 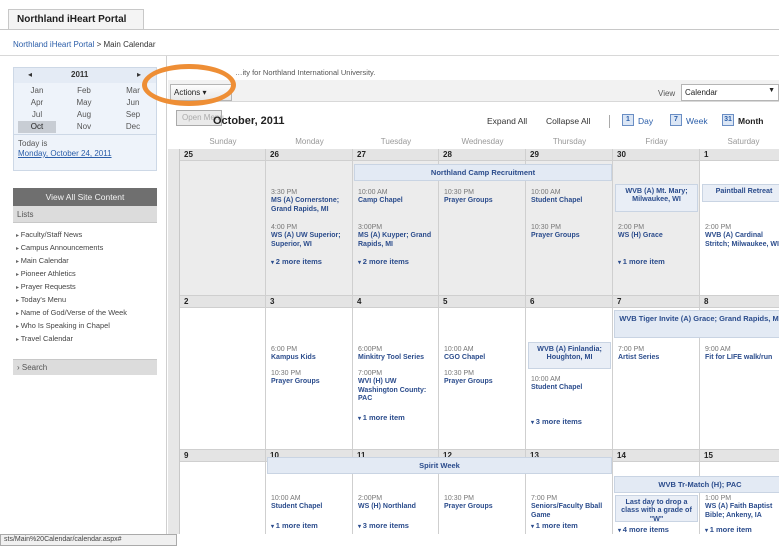 What do you see at coordinates (84, 91) in the screenshot?
I see `month-feb: Feb` at bounding box center [84, 91].